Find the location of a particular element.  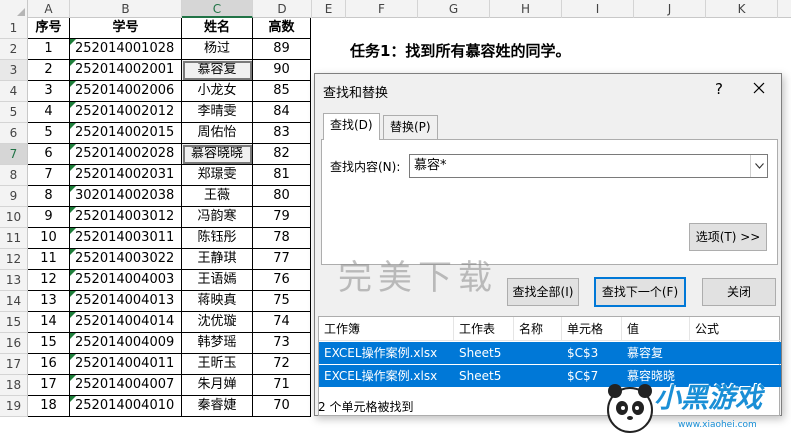

cell-score: 79 is located at coordinates (282, 217).